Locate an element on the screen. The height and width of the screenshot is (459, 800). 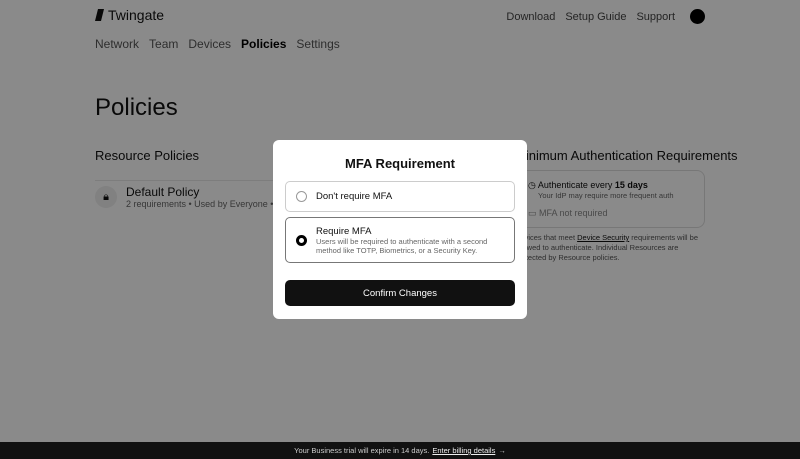
option-dont-require-mfa: Don't require MFA is located at coordinates (400, 196).